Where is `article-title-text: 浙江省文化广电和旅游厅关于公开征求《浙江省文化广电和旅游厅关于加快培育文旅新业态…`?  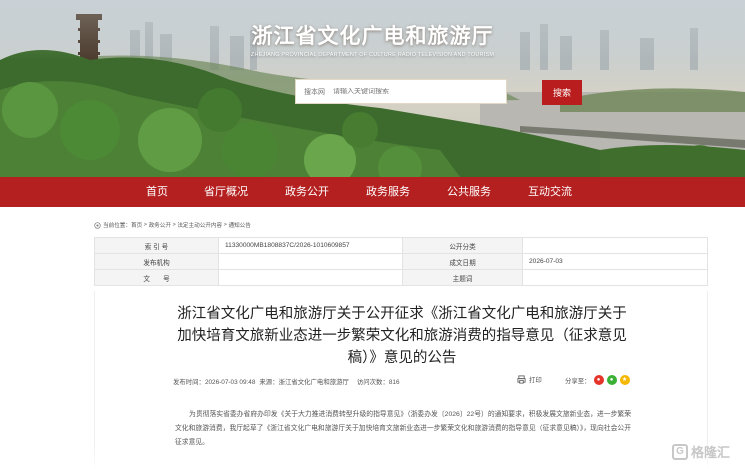 article-title-text: 浙江省文化广电和旅游厅关于公开征求《浙江省文化广电和旅游厅关于加快培育文旅新业态… is located at coordinates (402, 336).